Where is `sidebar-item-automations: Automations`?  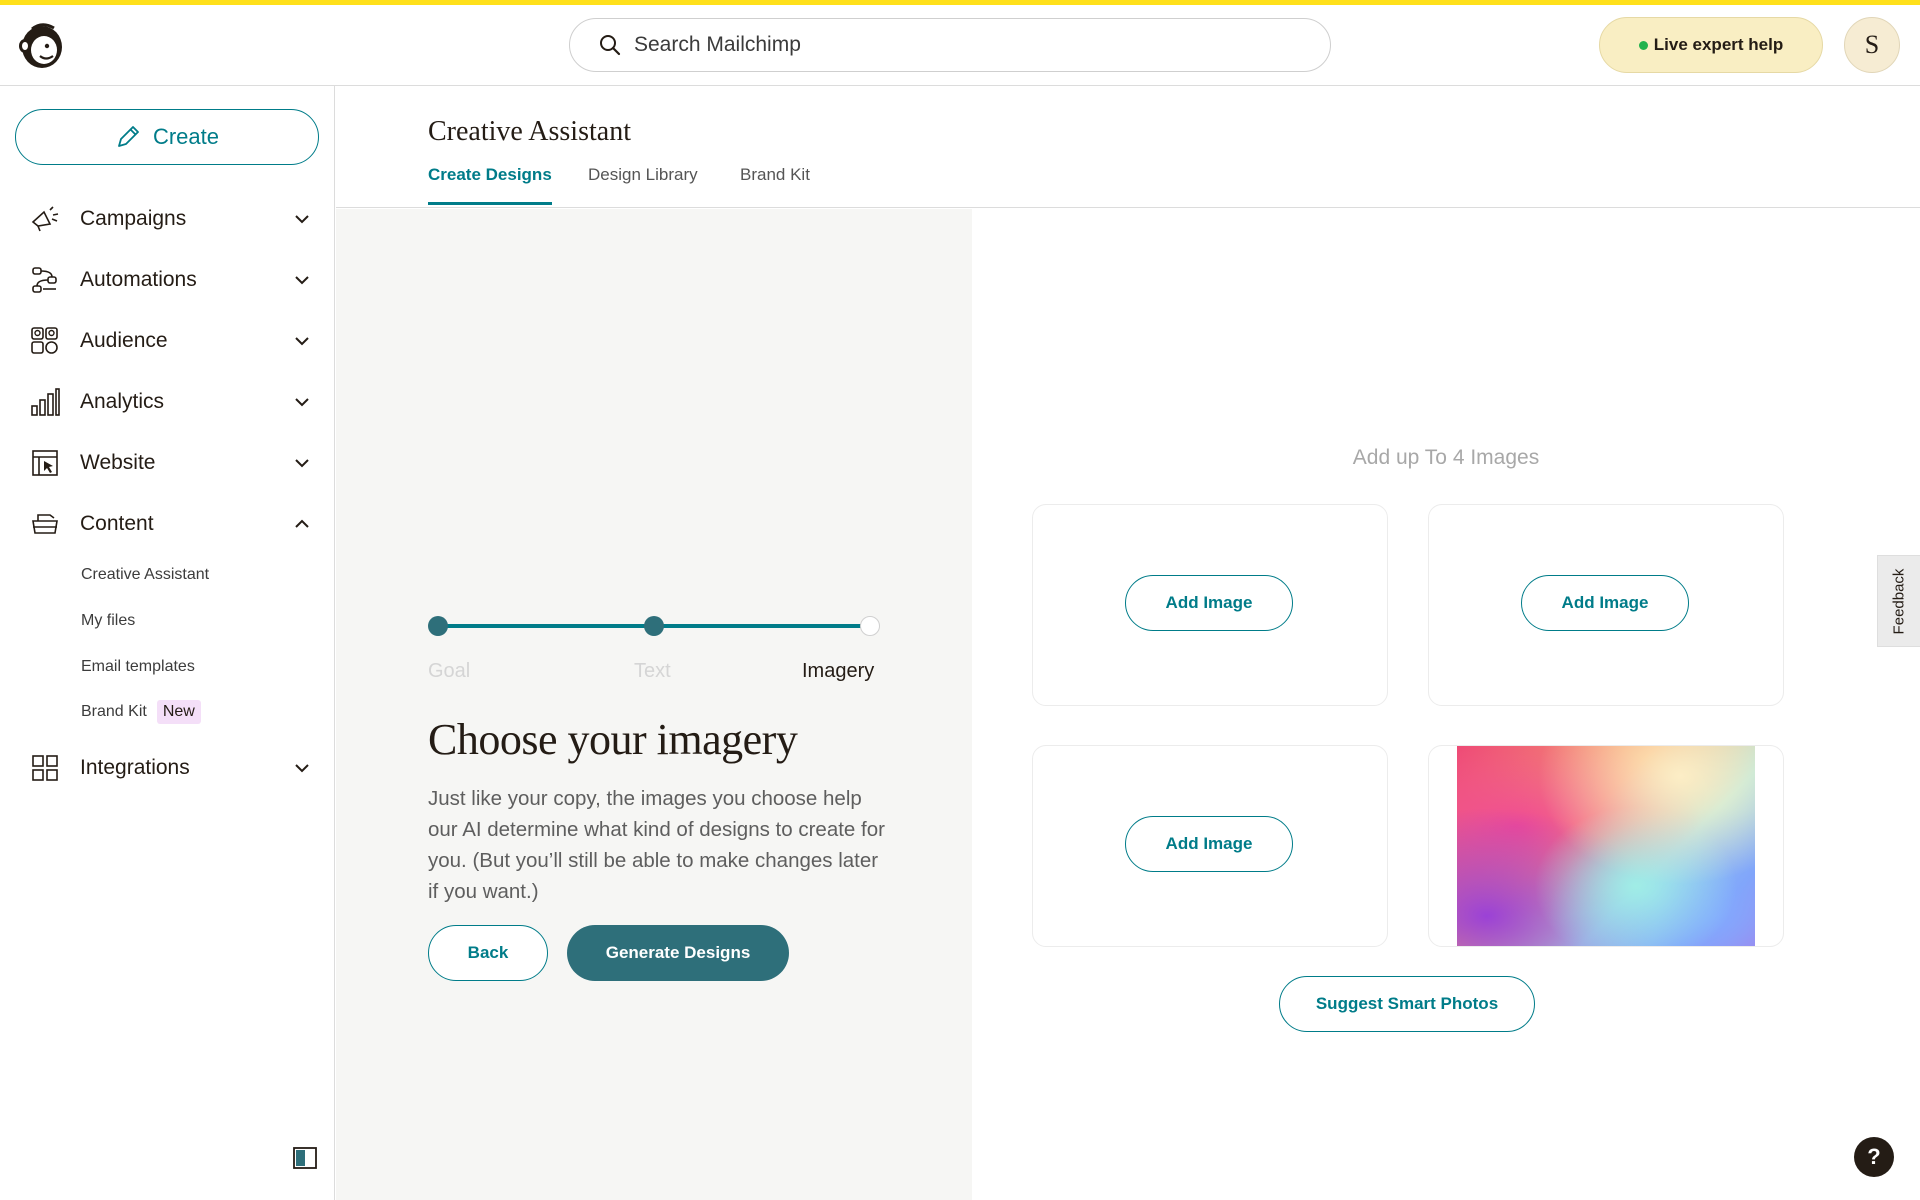 sidebar-item-automations: Automations is located at coordinates (167, 280).